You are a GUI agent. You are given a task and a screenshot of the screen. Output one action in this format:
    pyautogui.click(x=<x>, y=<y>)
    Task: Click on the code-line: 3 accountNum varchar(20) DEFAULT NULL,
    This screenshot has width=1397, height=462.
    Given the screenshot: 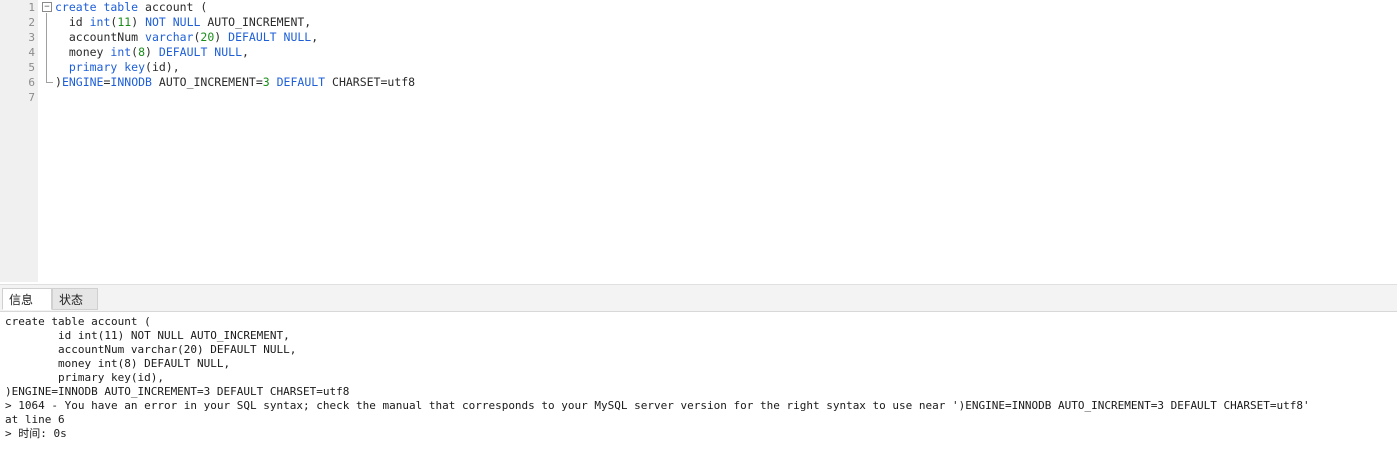 What is the action you would take?
    pyautogui.click(x=698, y=37)
    